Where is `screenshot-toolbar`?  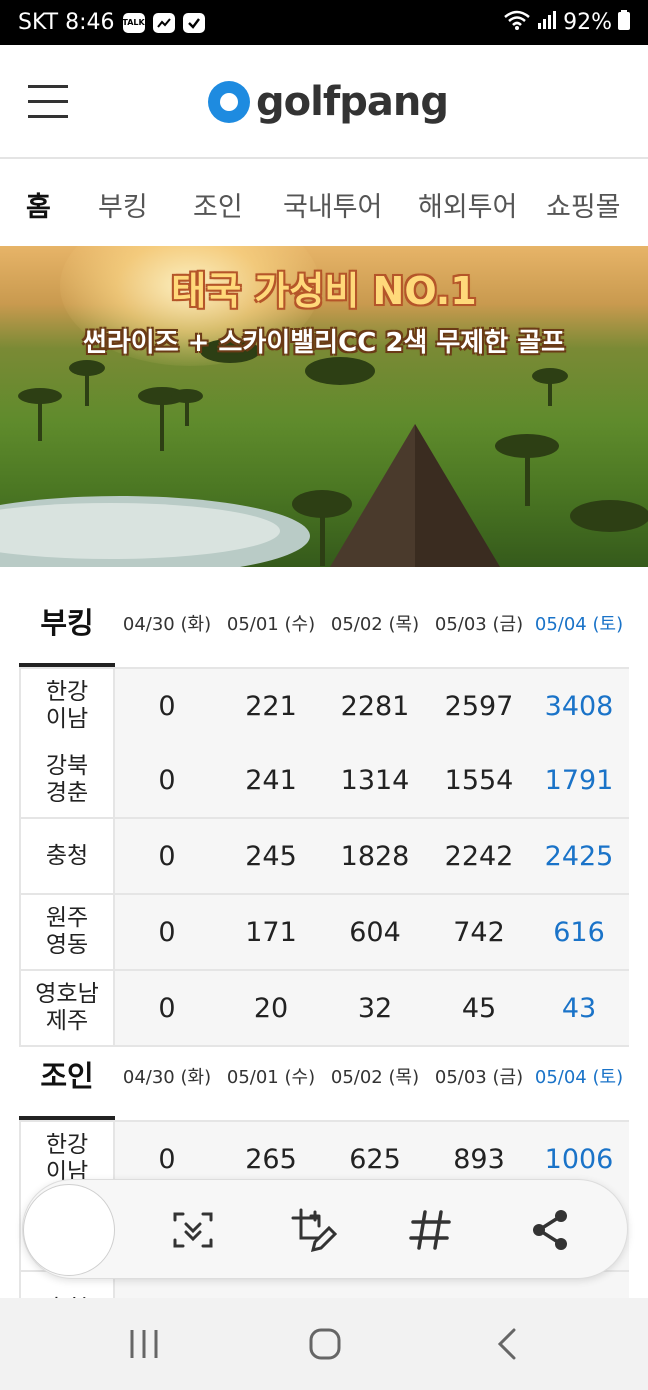
screenshot-toolbar is located at coordinates (325, 1229).